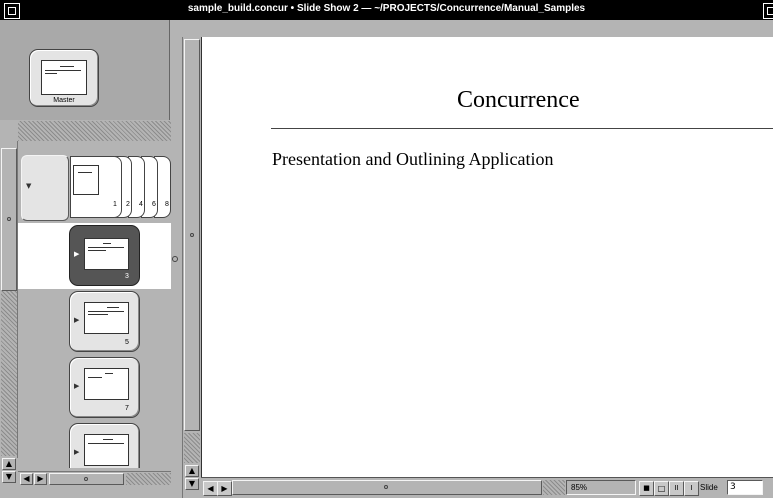 The height and width of the screenshot is (498, 773). What do you see at coordinates (691, 488) in the screenshot?
I see `view-notes-button: I` at bounding box center [691, 488].